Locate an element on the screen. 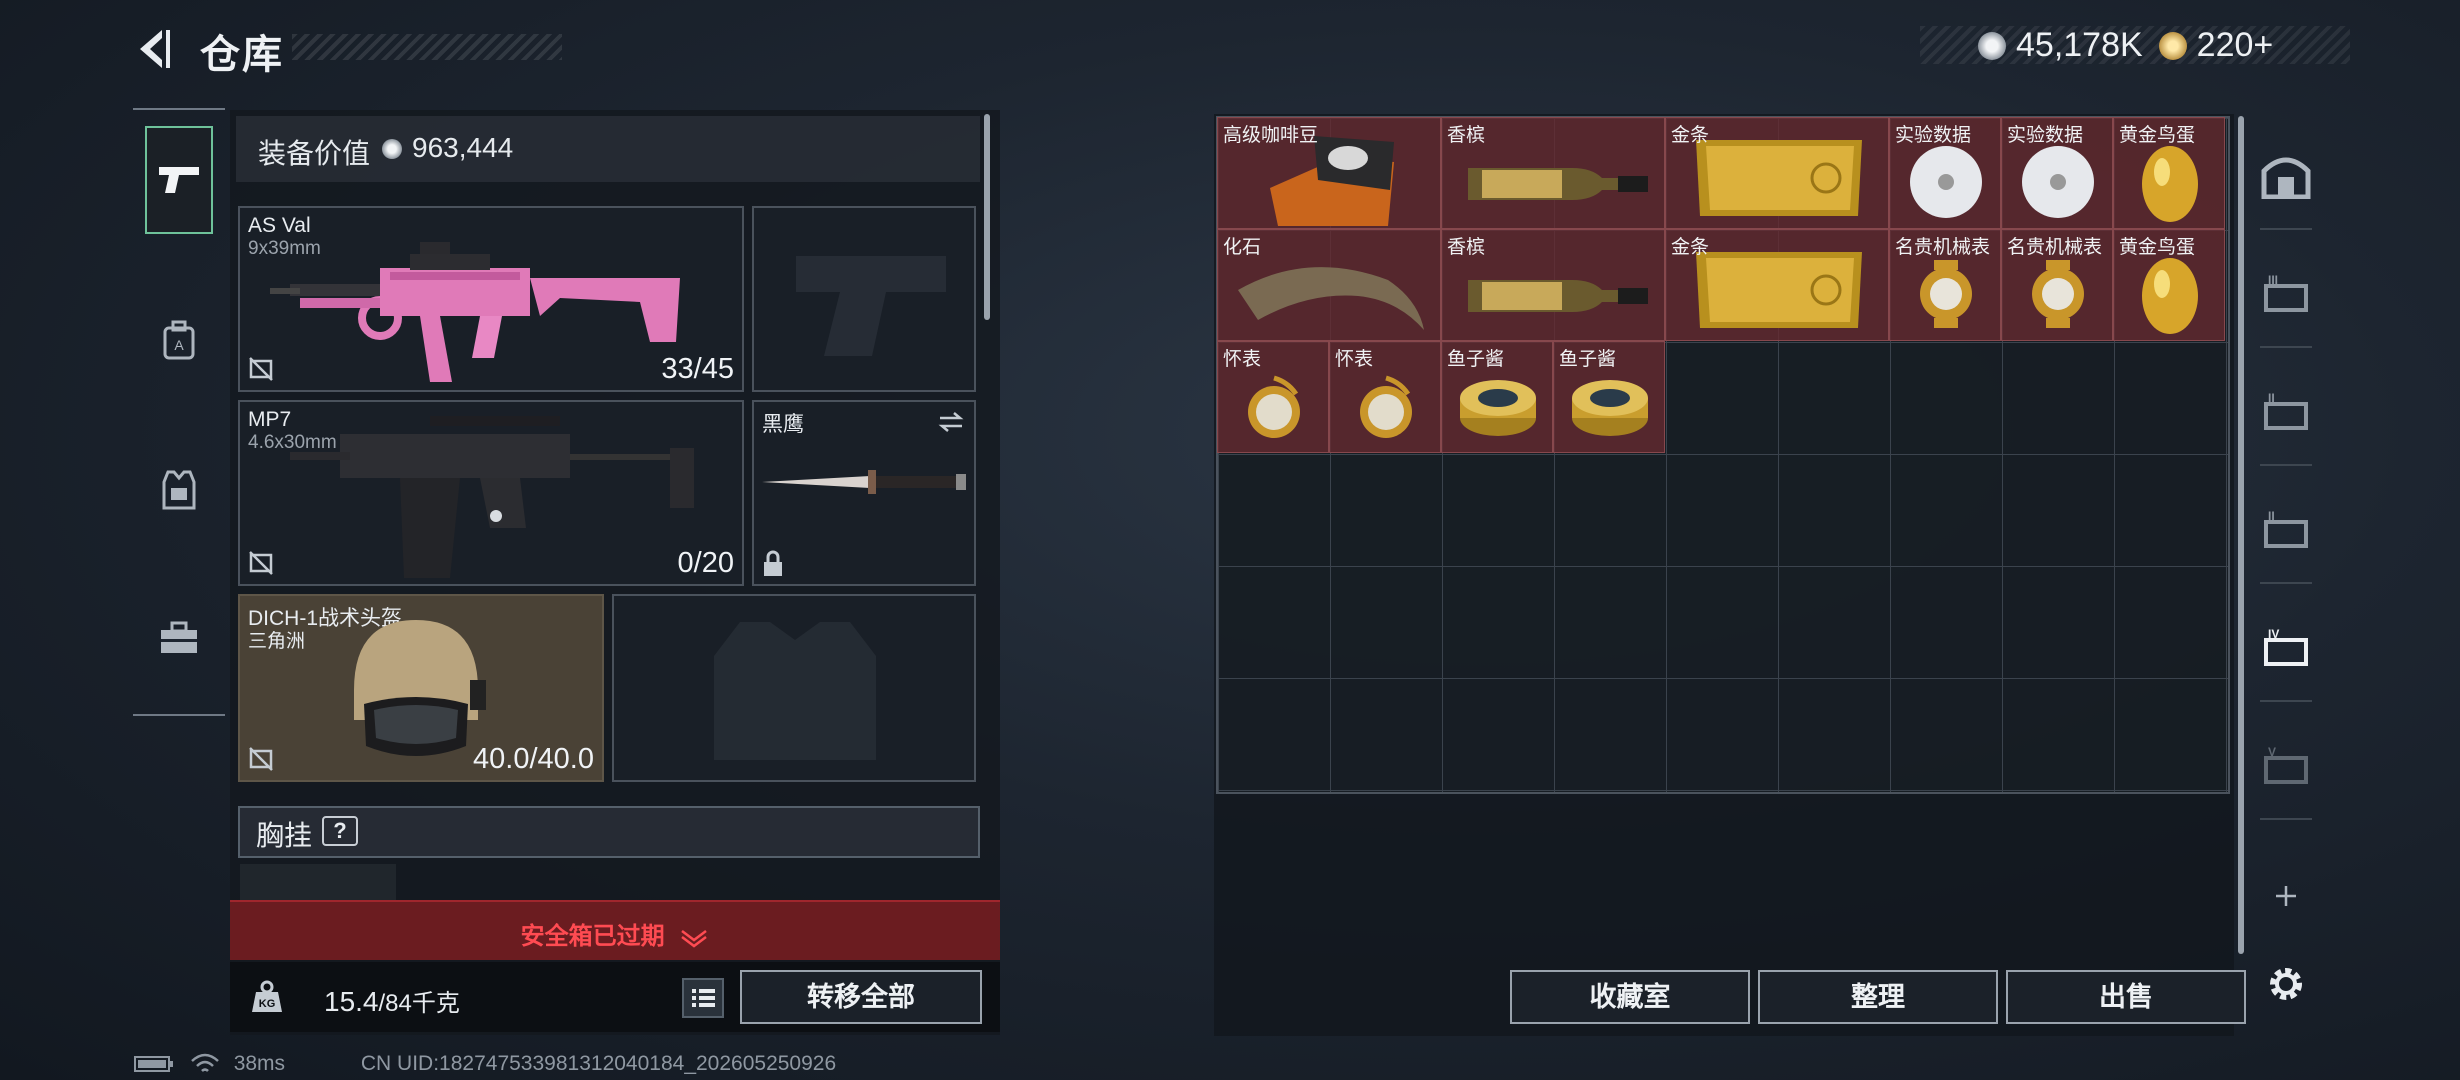 Image resolution: width=2460 pixels, height=1080 pixels. nav-weapons is located at coordinates (179, 180).